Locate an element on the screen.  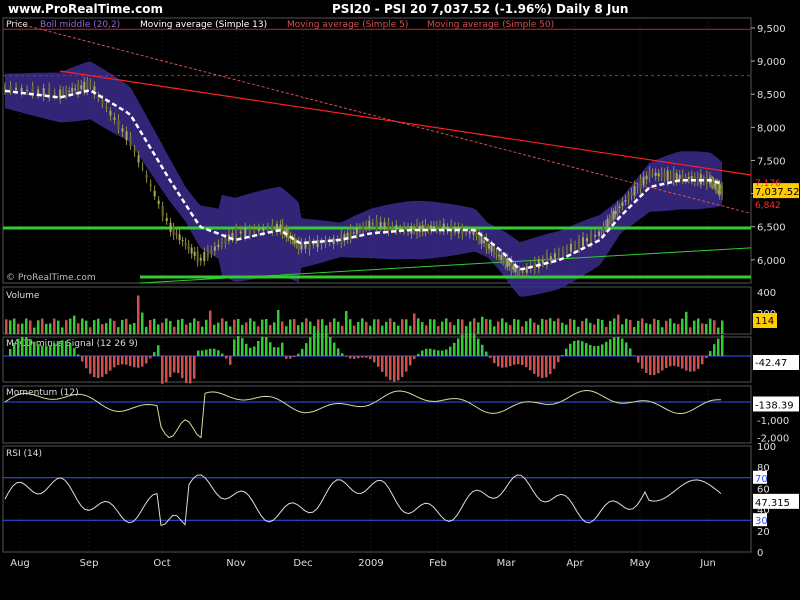
y-tick-label: 8,500 is located at coordinates (771, 95).